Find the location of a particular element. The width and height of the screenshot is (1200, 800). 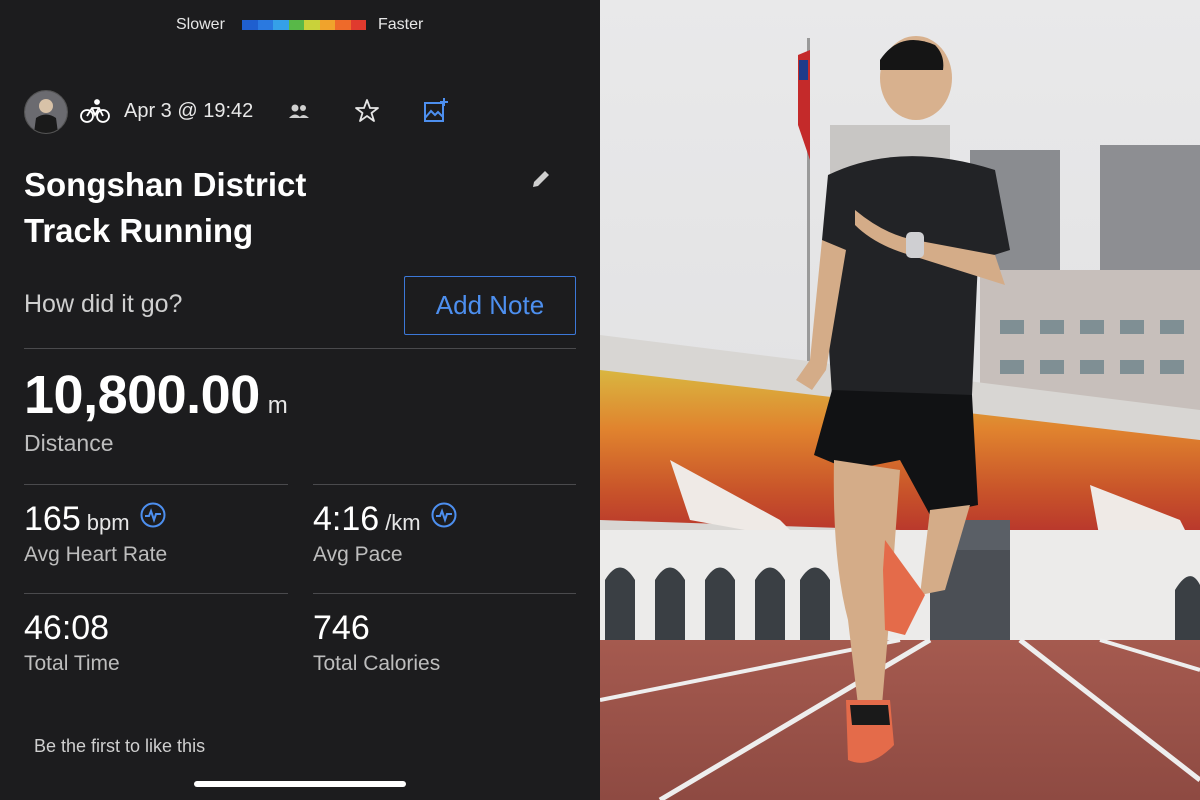

pace-unit: /km is located at coordinates (403, 522).